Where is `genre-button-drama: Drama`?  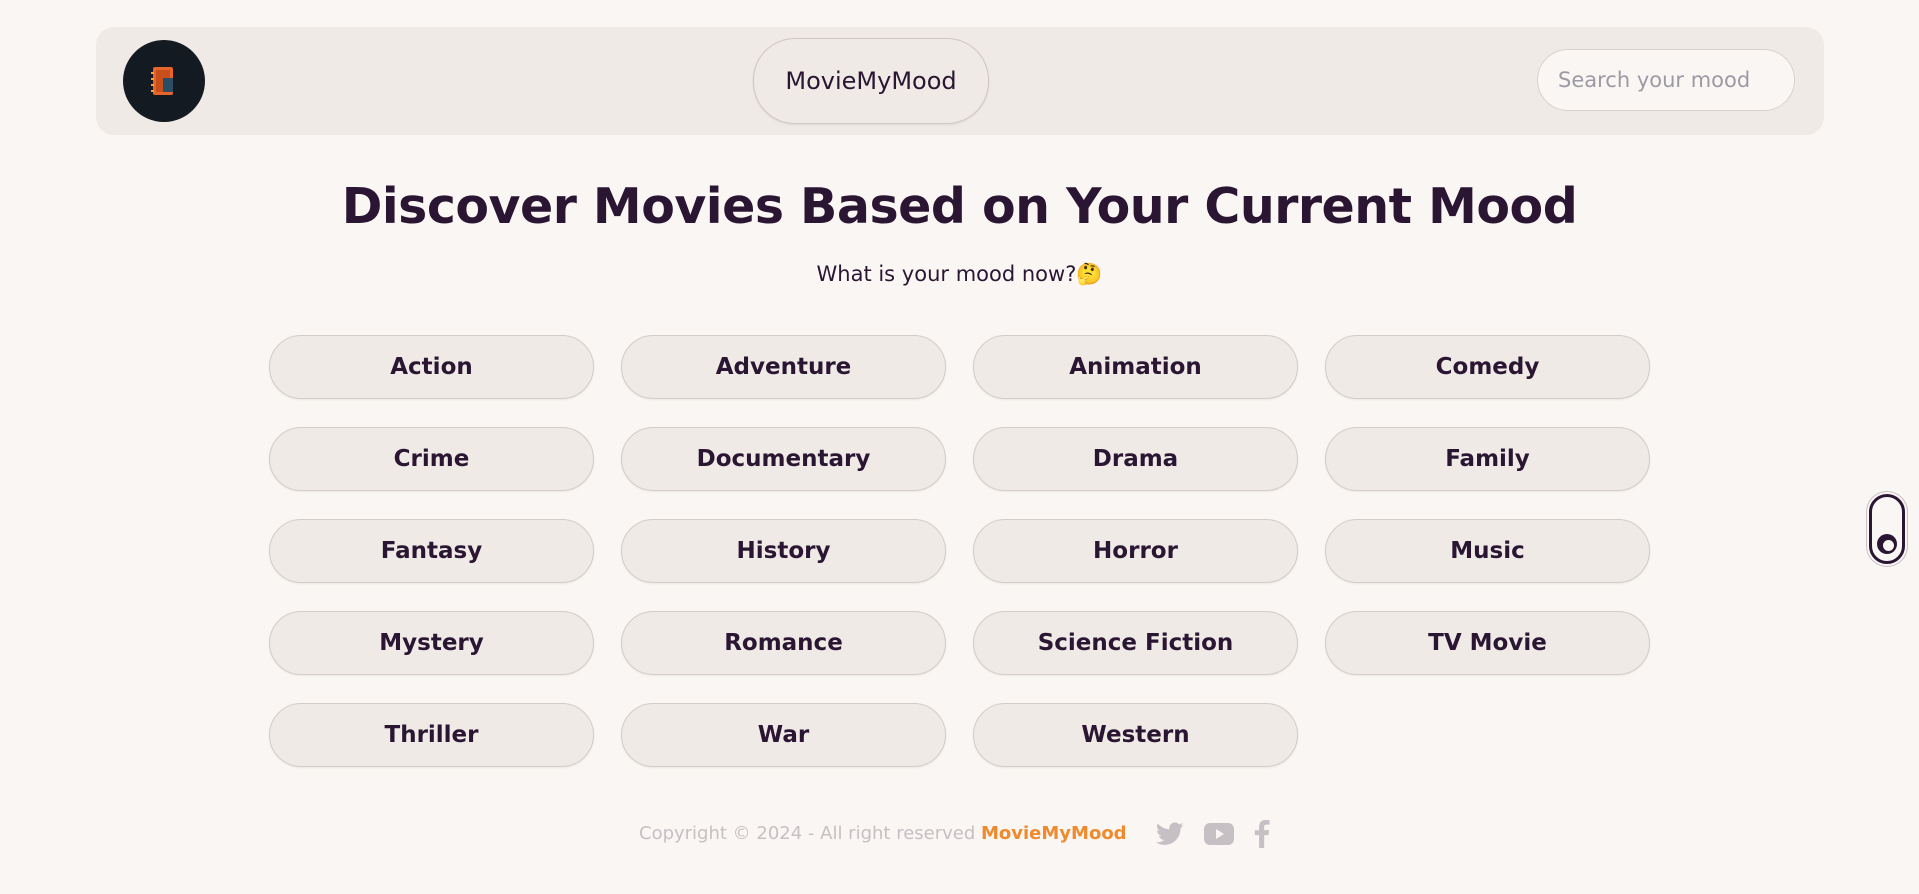
genre-button-drama: Drama is located at coordinates (1135, 459).